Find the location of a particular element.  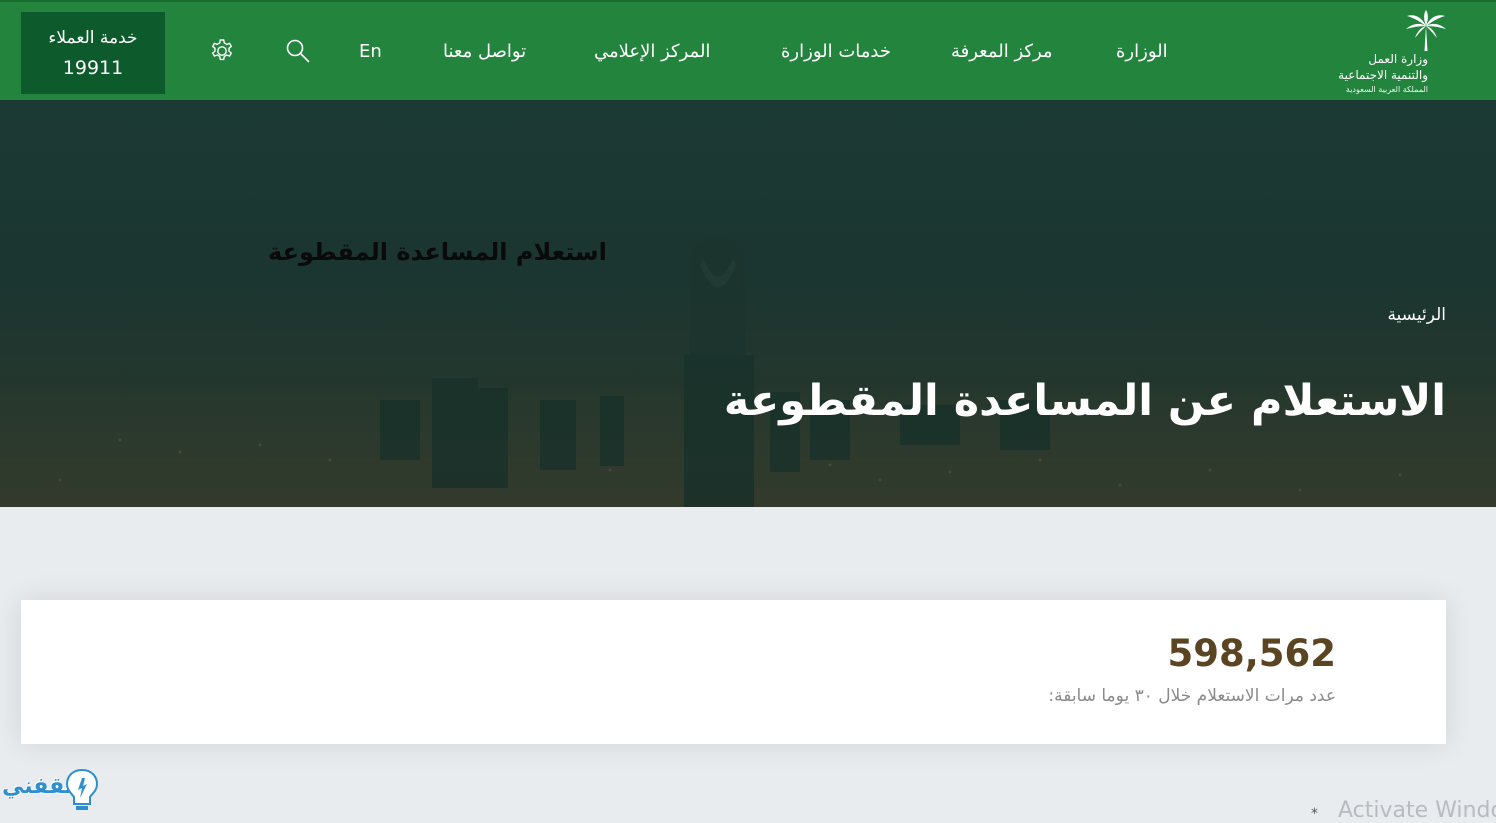

inquiry-count-value: 598,562 is located at coordinates (1251, 653).